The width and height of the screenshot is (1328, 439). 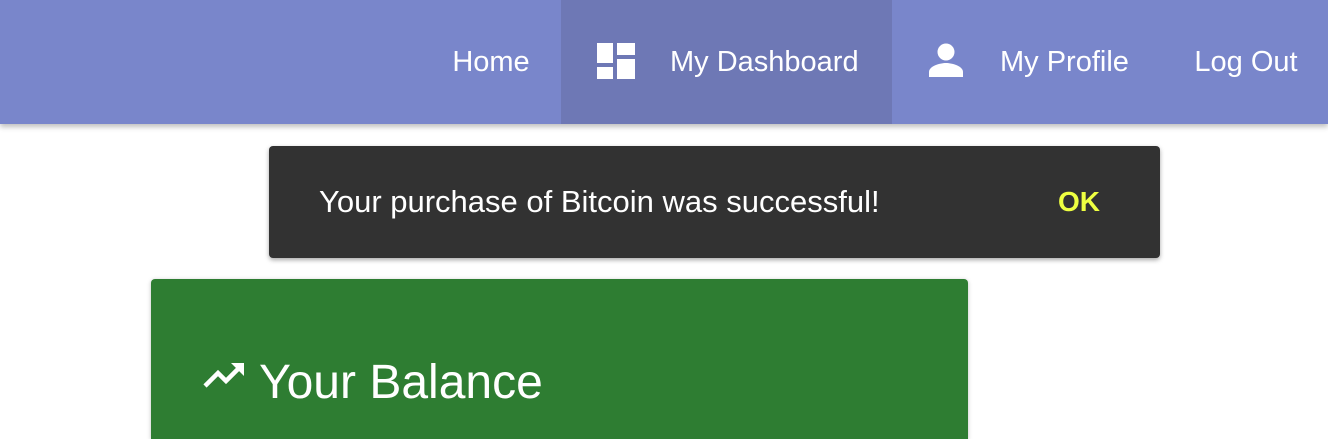 I want to click on trending-up-icon, so click(x=224, y=377).